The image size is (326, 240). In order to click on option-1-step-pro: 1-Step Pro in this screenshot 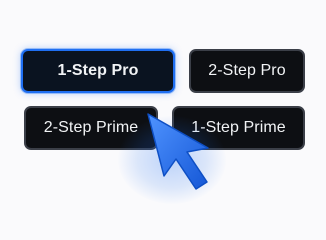, I will do `click(98, 71)`.